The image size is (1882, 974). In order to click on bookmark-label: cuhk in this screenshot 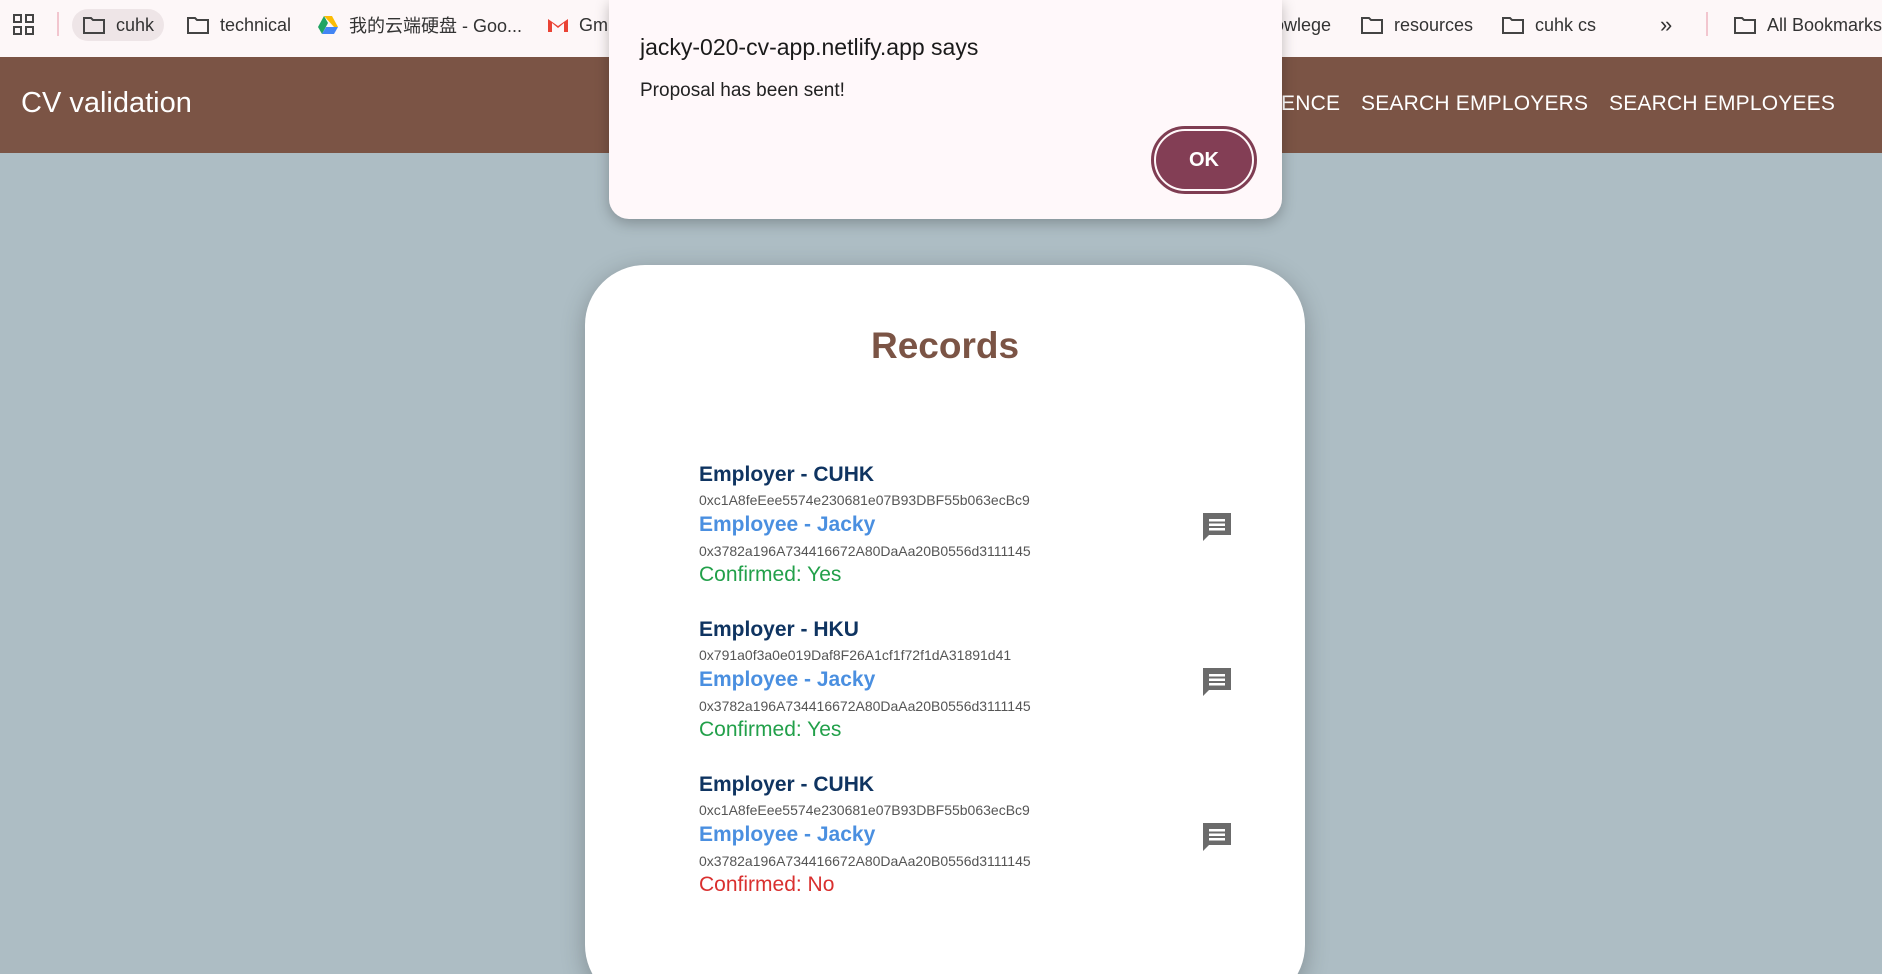, I will do `click(135, 24)`.